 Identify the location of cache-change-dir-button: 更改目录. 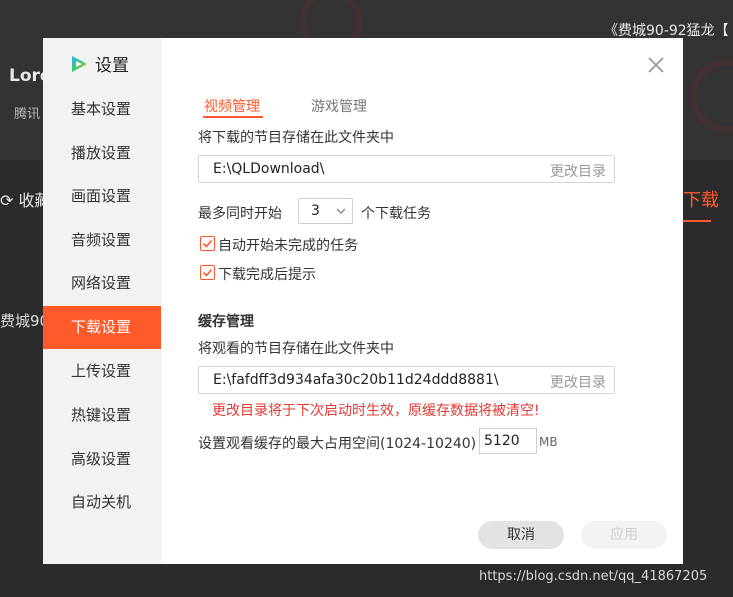
(578, 382).